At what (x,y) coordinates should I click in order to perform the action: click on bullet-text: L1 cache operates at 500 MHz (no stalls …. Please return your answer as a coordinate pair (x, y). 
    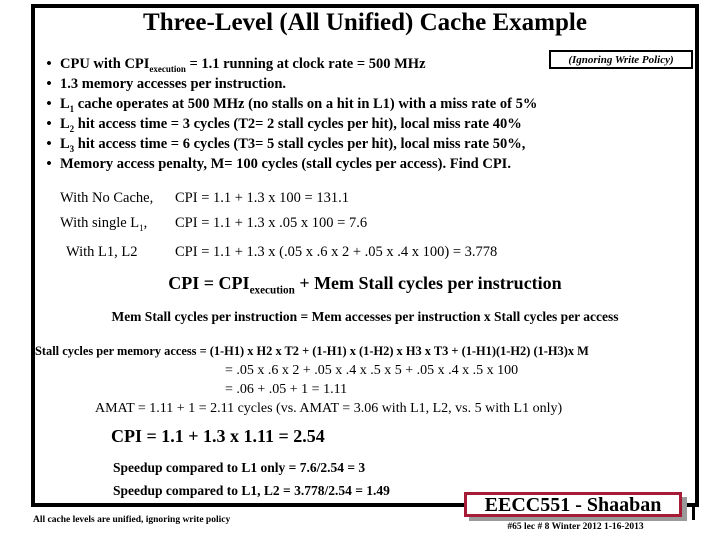
    Looking at the image, I should click on (299, 105).